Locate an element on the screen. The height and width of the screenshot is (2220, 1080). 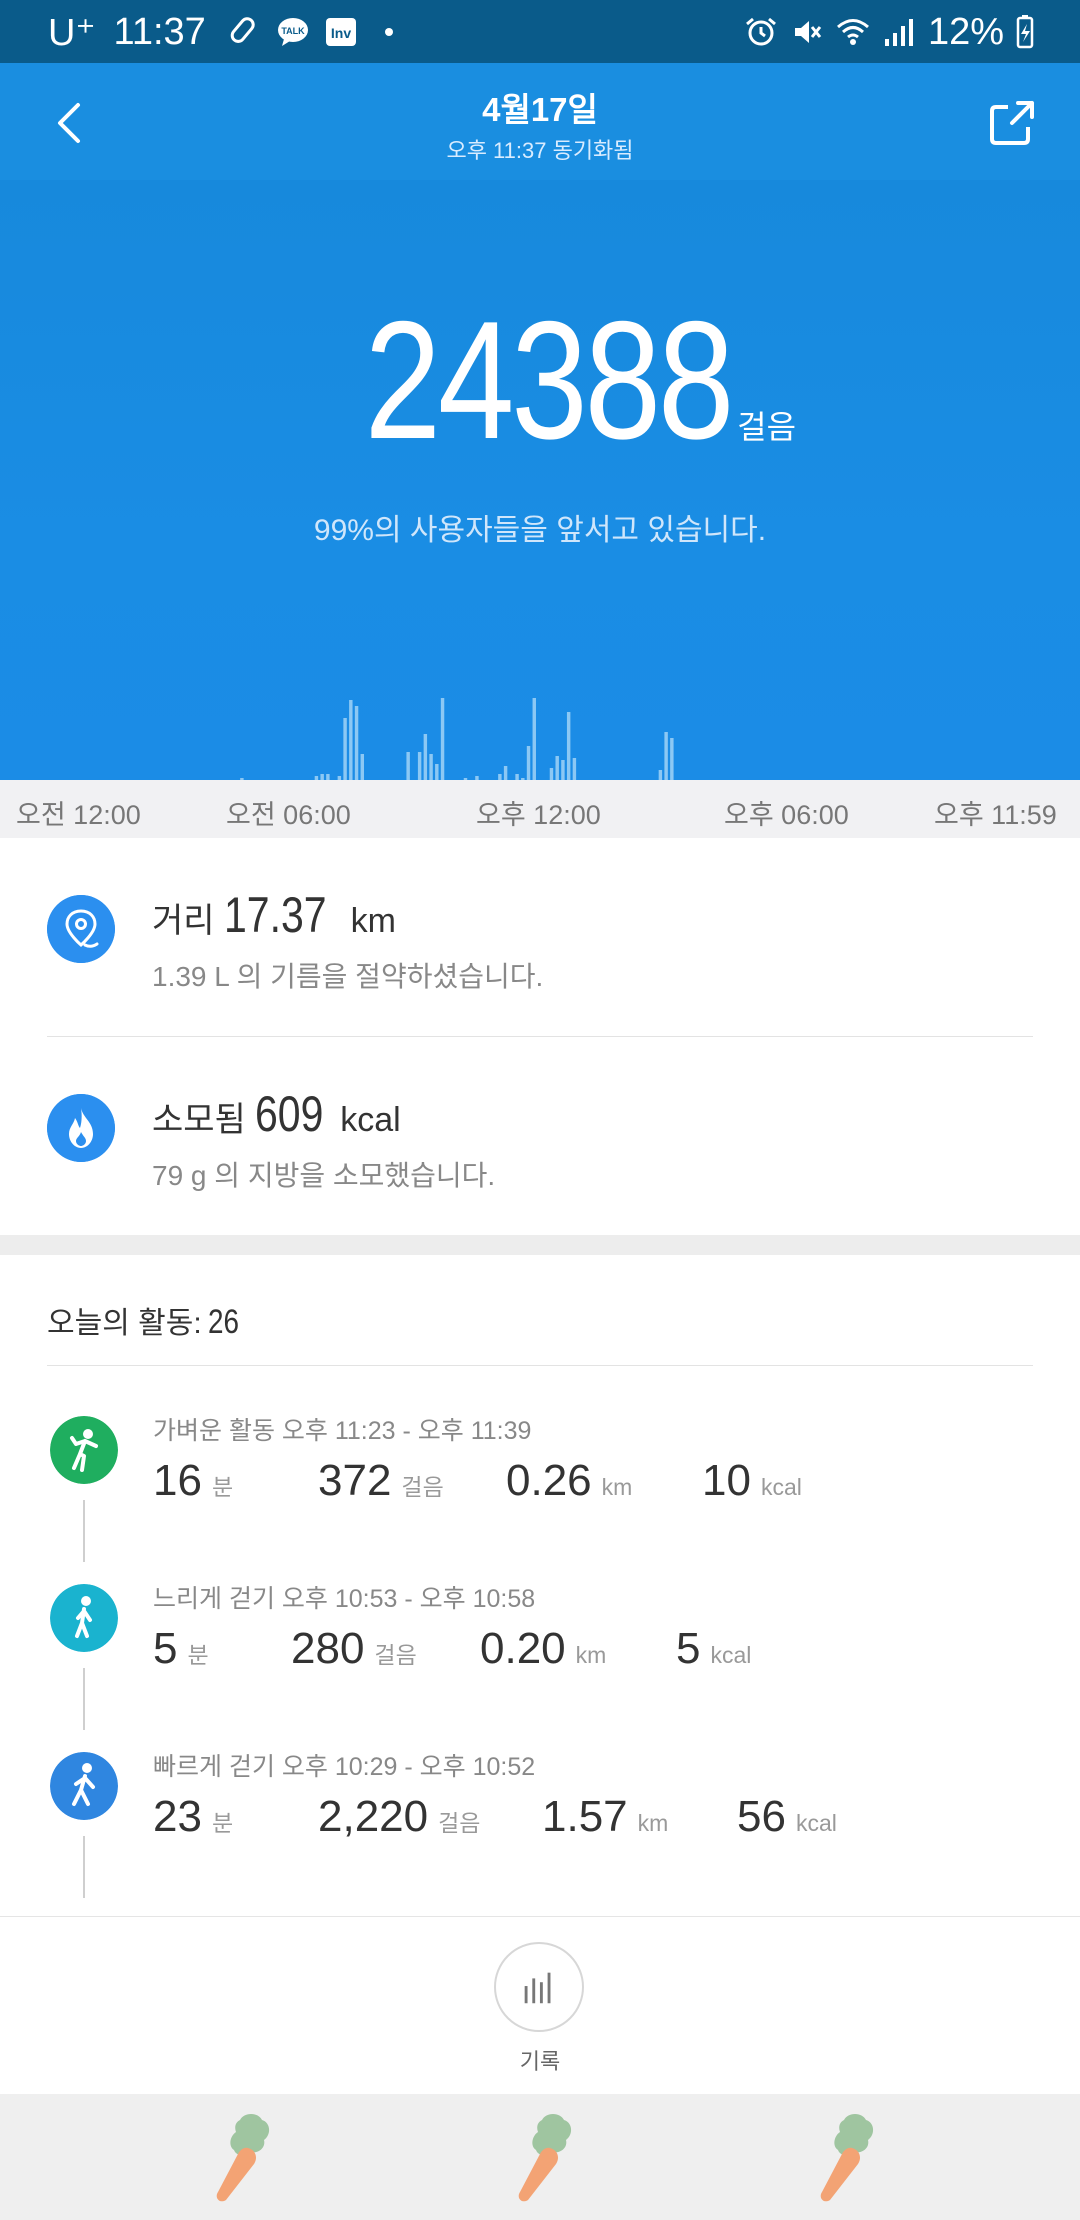
status-time: 11:37 is located at coordinates (159, 31).